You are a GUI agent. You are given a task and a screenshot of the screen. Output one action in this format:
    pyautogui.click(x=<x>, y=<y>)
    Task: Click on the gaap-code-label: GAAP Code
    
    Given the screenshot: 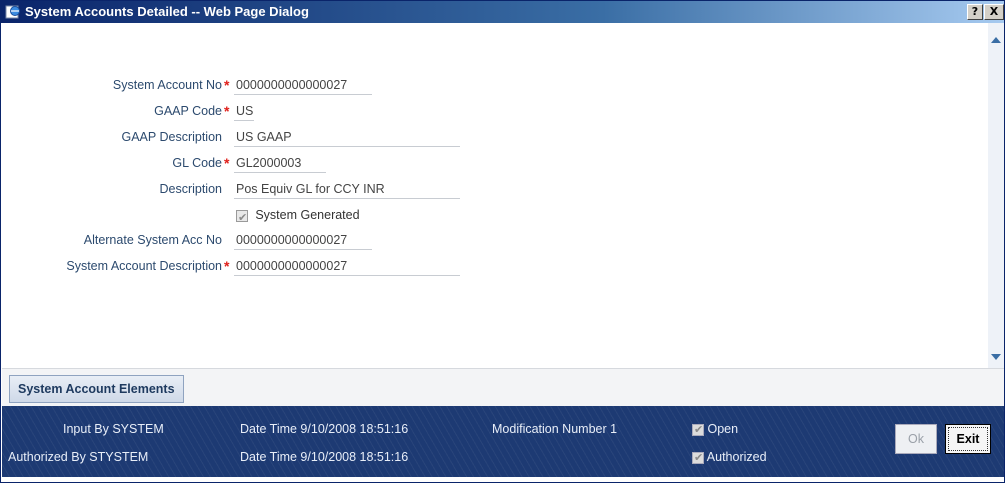 What is the action you would take?
    pyautogui.click(x=188, y=111)
    